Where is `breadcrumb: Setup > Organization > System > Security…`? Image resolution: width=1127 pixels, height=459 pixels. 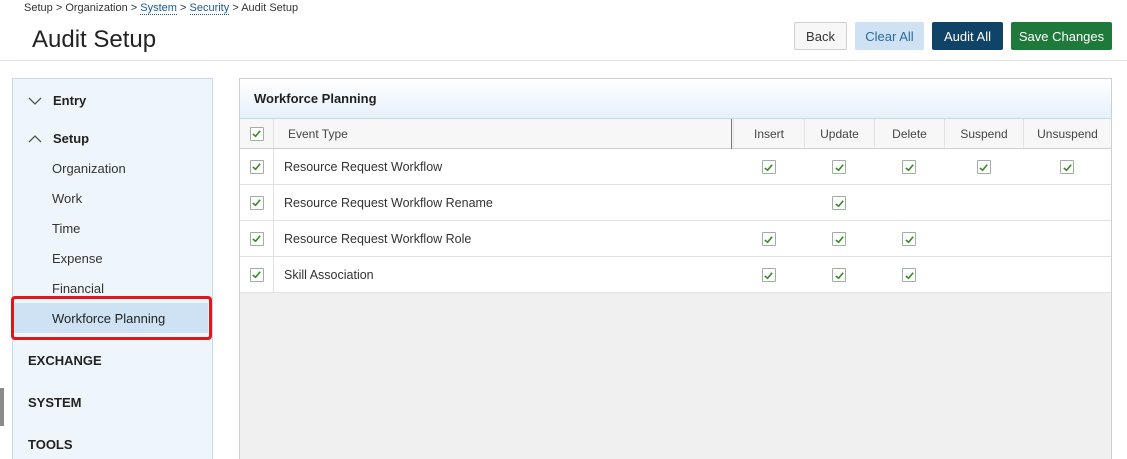 breadcrumb: Setup > Organization > System > Security… is located at coordinates (161, 8).